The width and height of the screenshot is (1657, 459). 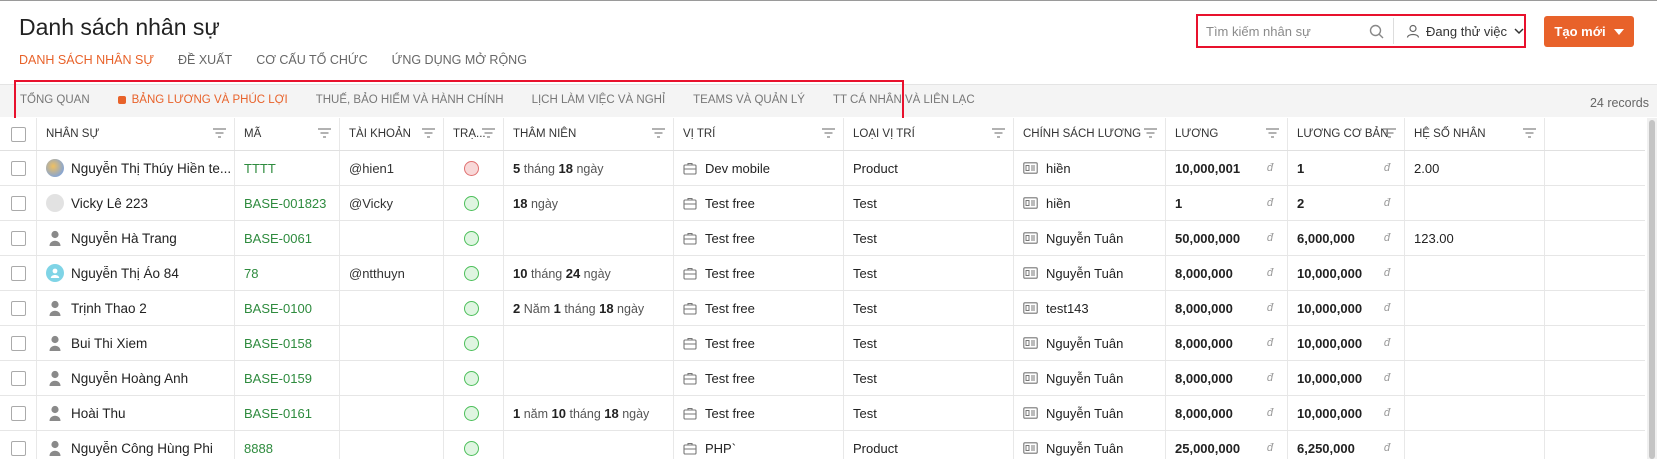 I want to click on position-cell: PHP`, so click(x=759, y=445).